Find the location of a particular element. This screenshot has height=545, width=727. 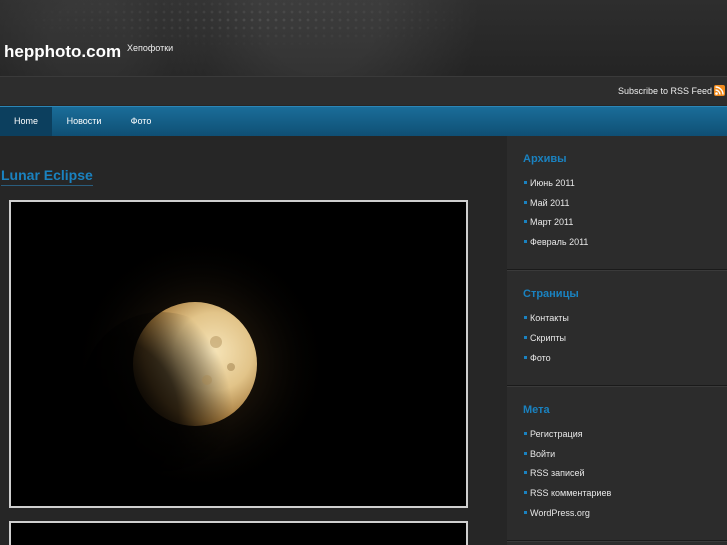

meta-link: WordPress.org is located at coordinates (557, 513).